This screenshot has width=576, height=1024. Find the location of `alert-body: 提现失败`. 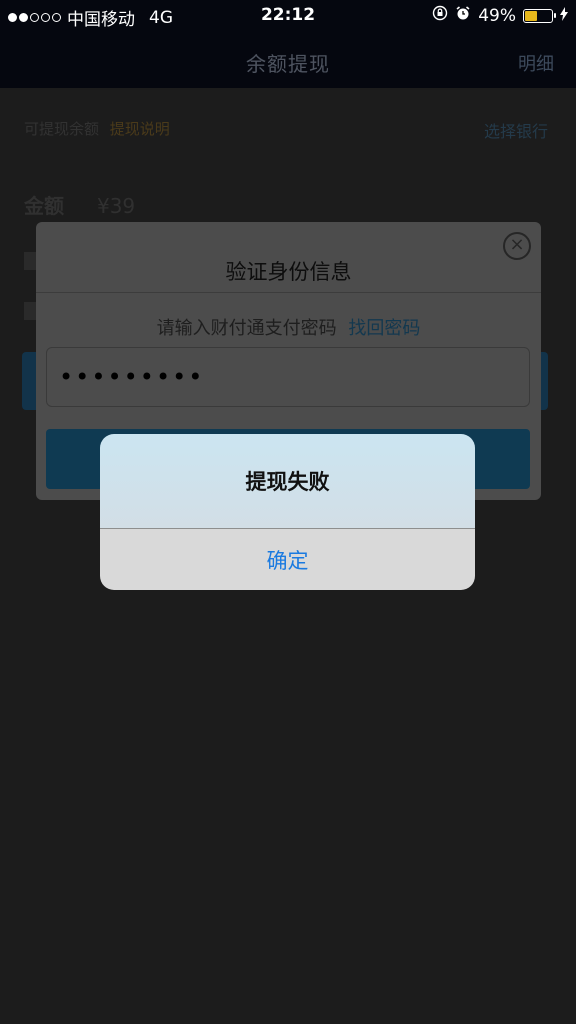

alert-body: 提现失败 is located at coordinates (287, 481).